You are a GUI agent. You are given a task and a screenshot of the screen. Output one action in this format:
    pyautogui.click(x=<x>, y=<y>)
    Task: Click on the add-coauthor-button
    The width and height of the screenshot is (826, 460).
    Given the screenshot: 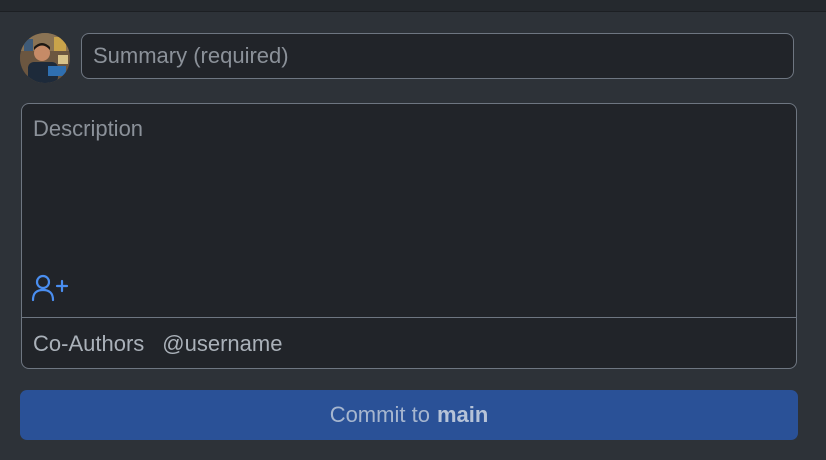 What is the action you would take?
    pyautogui.click(x=51, y=289)
    